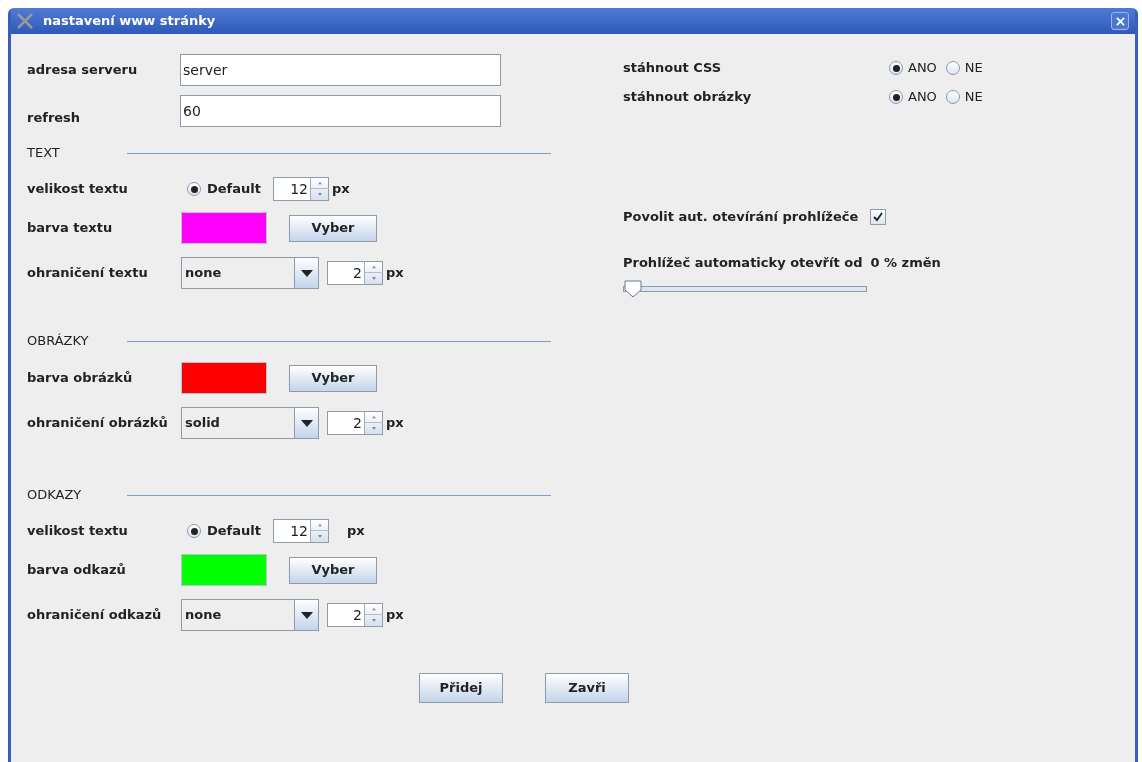 This screenshot has width=1142, height=762. What do you see at coordinates (340, 70) in the screenshot?
I see `text-field: server` at bounding box center [340, 70].